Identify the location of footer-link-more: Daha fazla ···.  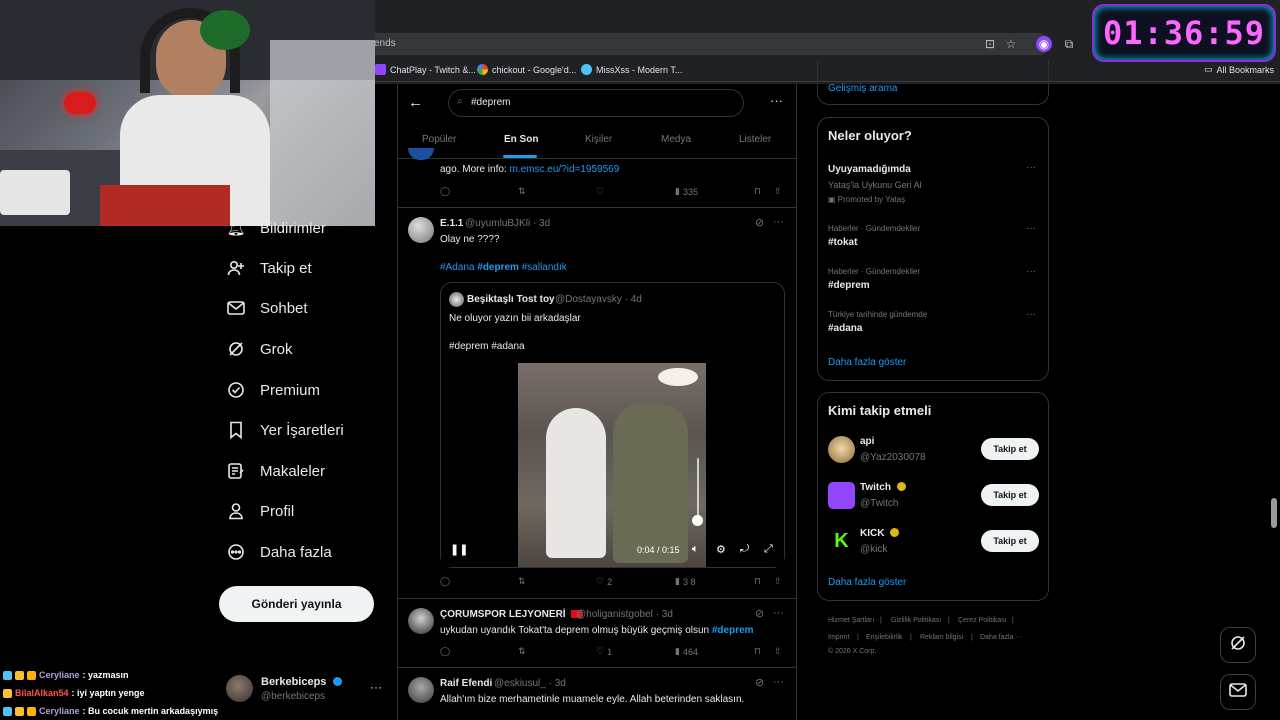
(1001, 637).